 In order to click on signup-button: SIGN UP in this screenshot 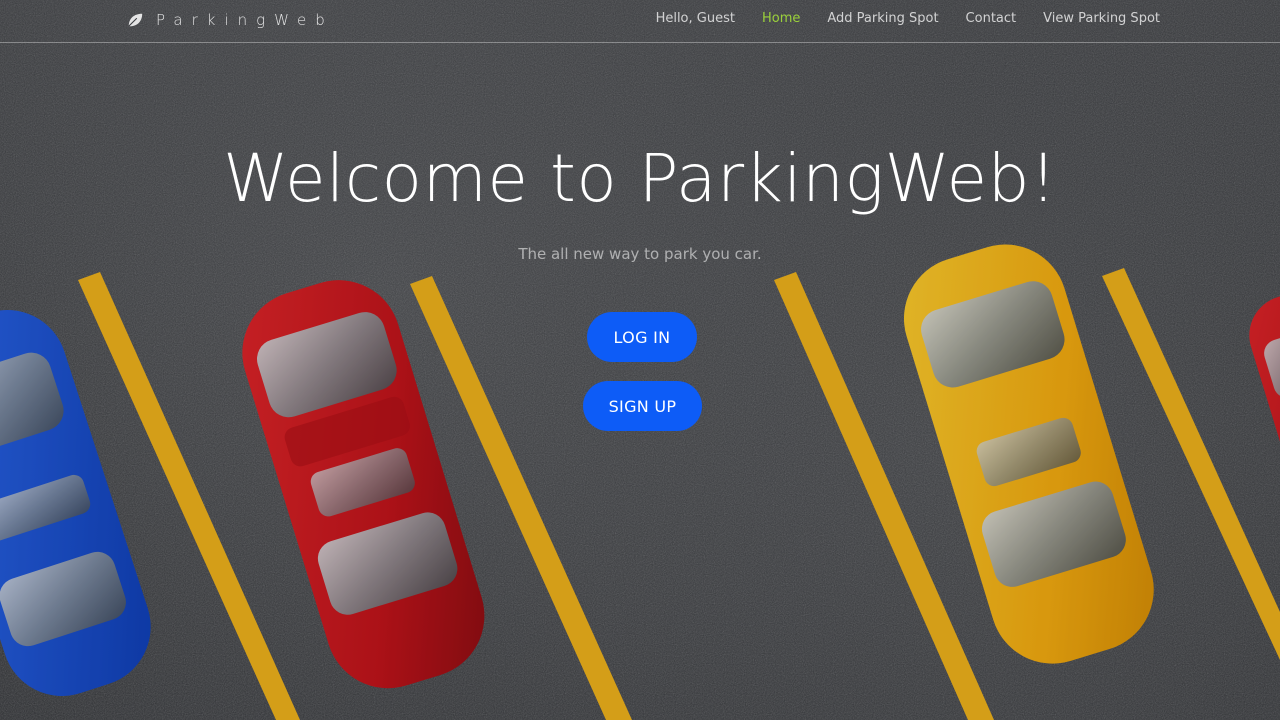, I will do `click(642, 406)`.